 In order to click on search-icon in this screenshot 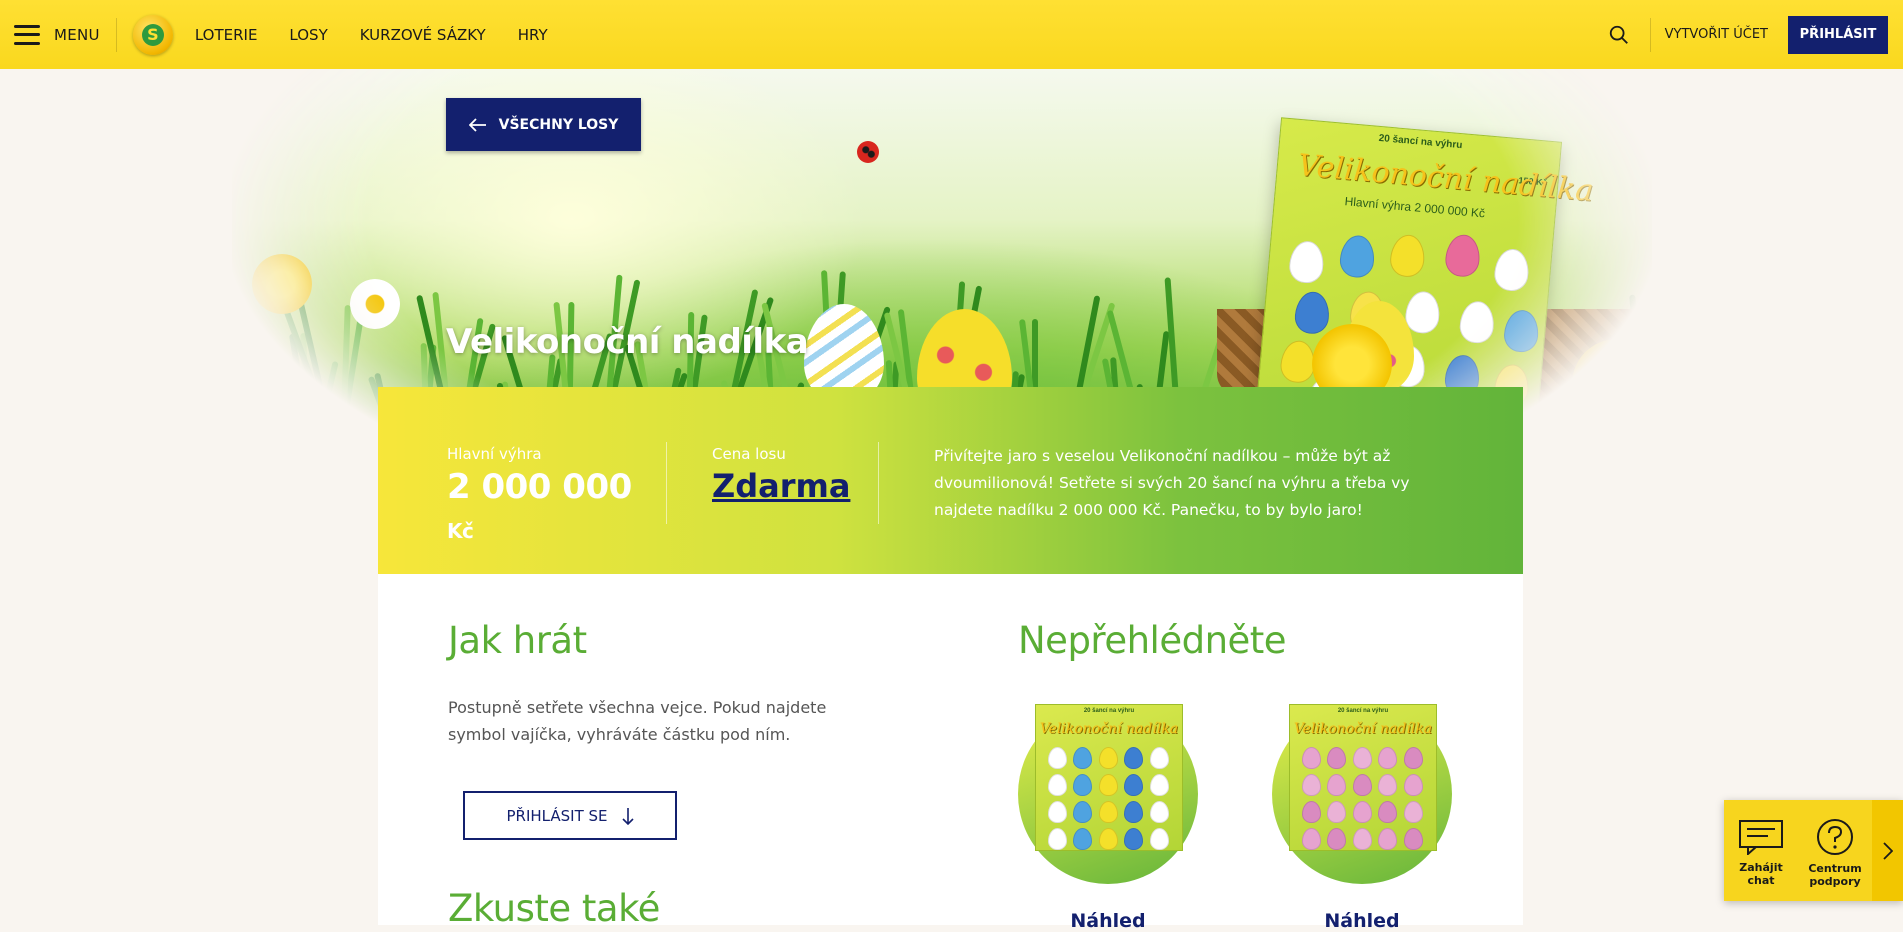, I will do `click(1619, 35)`.